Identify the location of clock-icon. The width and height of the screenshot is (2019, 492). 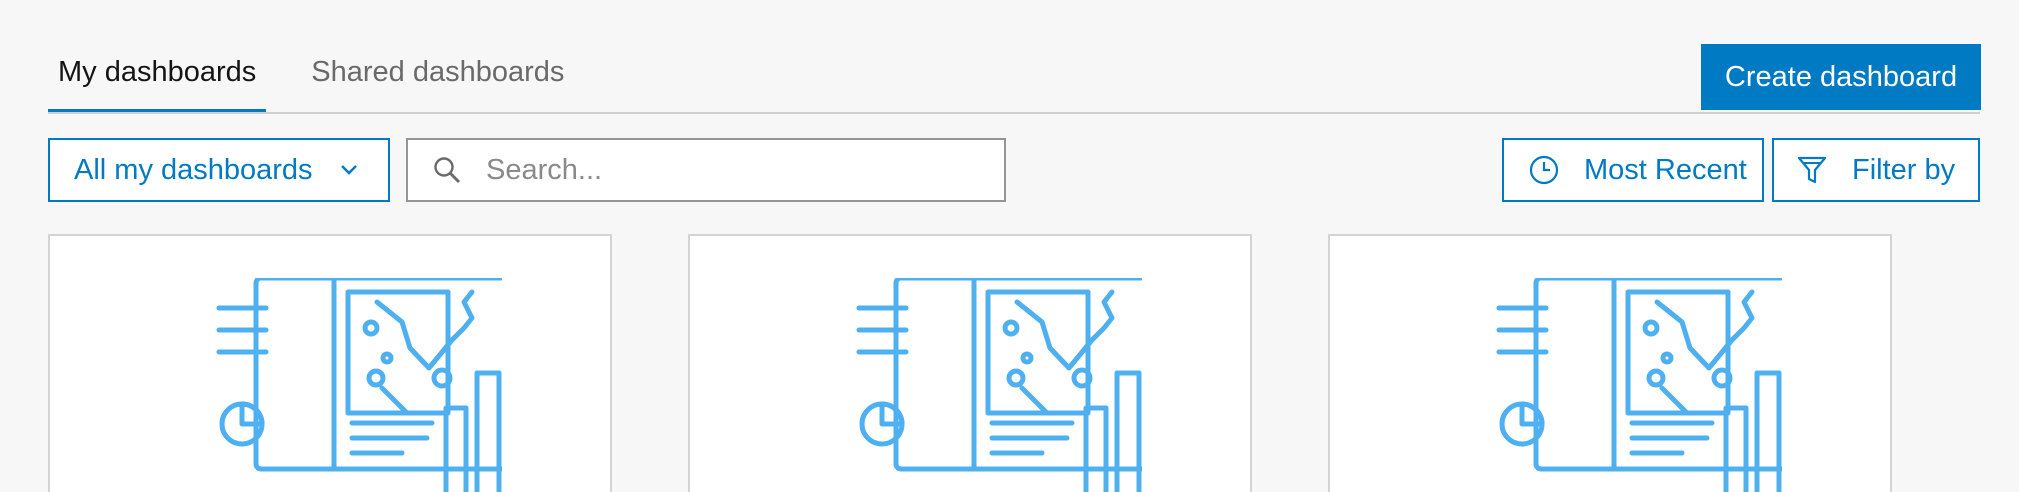
(1544, 170).